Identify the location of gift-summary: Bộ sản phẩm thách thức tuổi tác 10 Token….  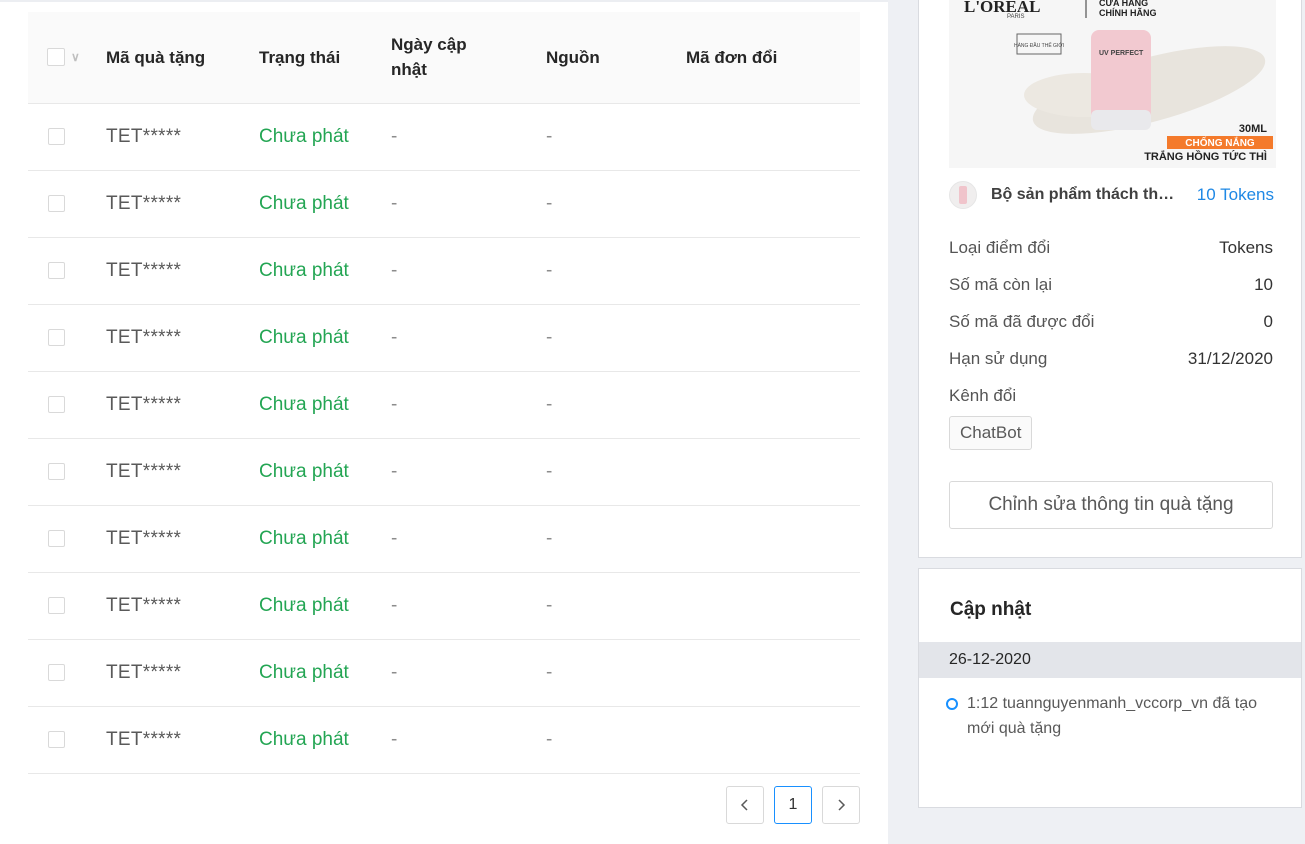
(1111, 195).